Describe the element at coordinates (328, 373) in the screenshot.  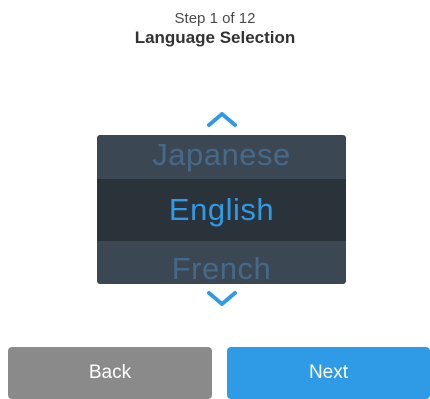
I see `next-button: Next` at that location.